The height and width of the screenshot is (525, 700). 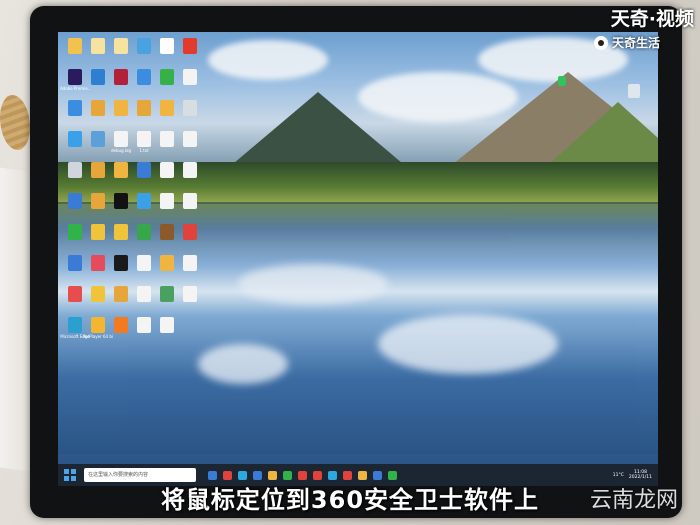 What do you see at coordinates (626, 42) in the screenshot?
I see `watermark-sub: 天奇生活` at bounding box center [626, 42].